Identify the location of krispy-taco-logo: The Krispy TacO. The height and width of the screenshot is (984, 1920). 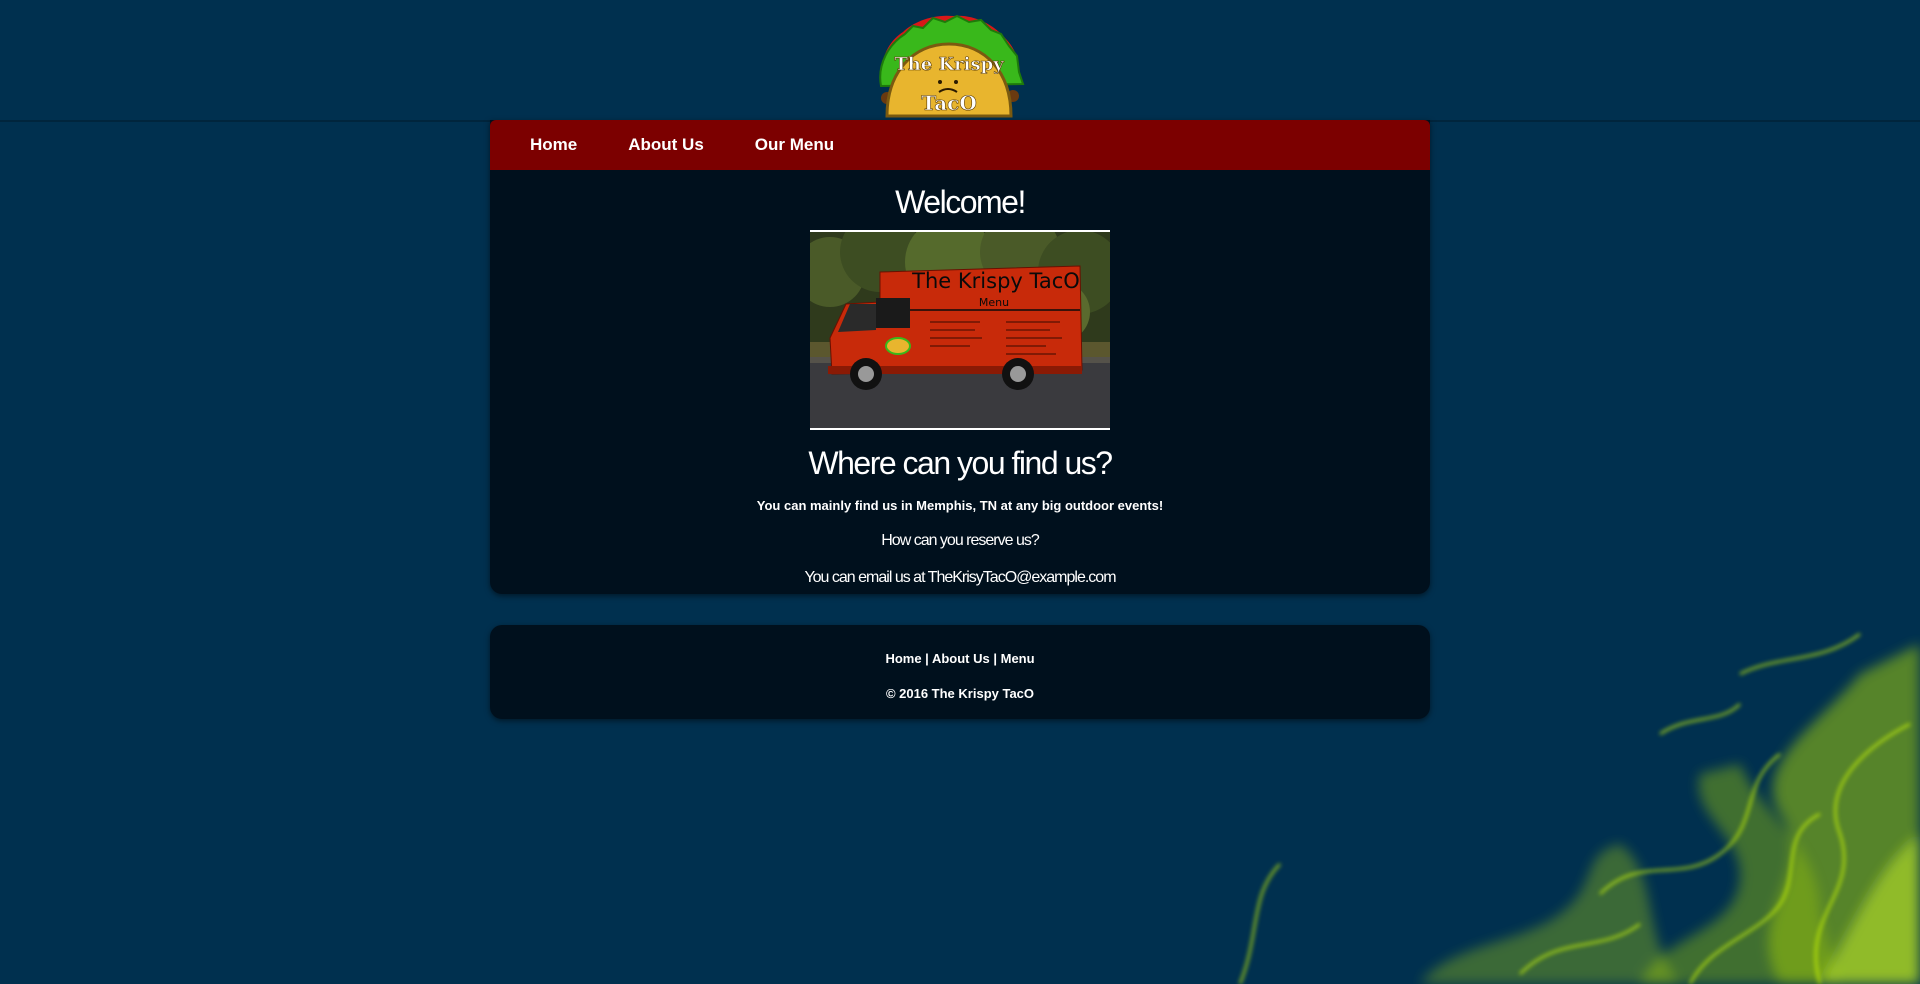
(949, 65).